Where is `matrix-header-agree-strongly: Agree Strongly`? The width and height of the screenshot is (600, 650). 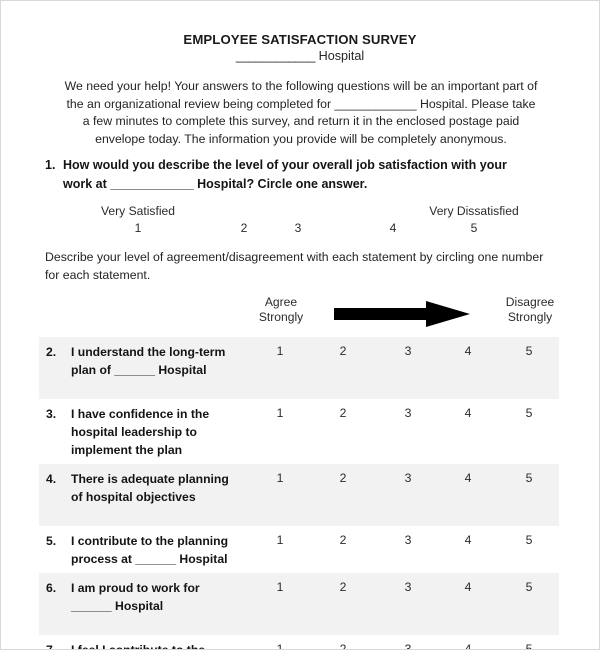 matrix-header-agree-strongly: Agree Strongly is located at coordinates (281, 309).